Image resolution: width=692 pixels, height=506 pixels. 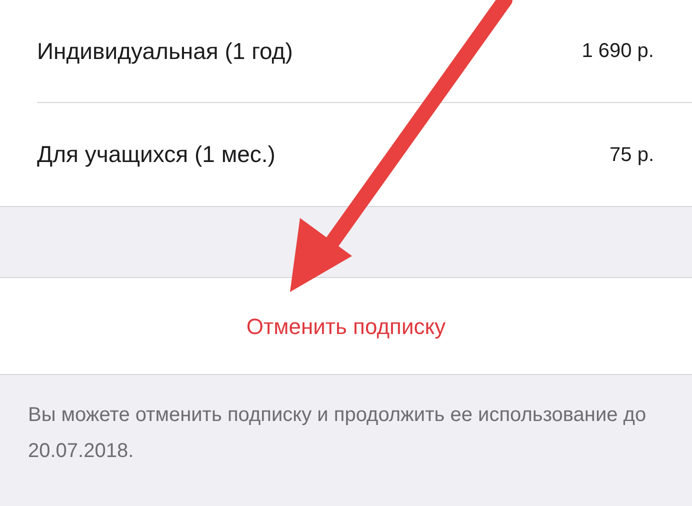 I want to click on cancel-subscription-button: Отменить подписку, so click(x=346, y=326).